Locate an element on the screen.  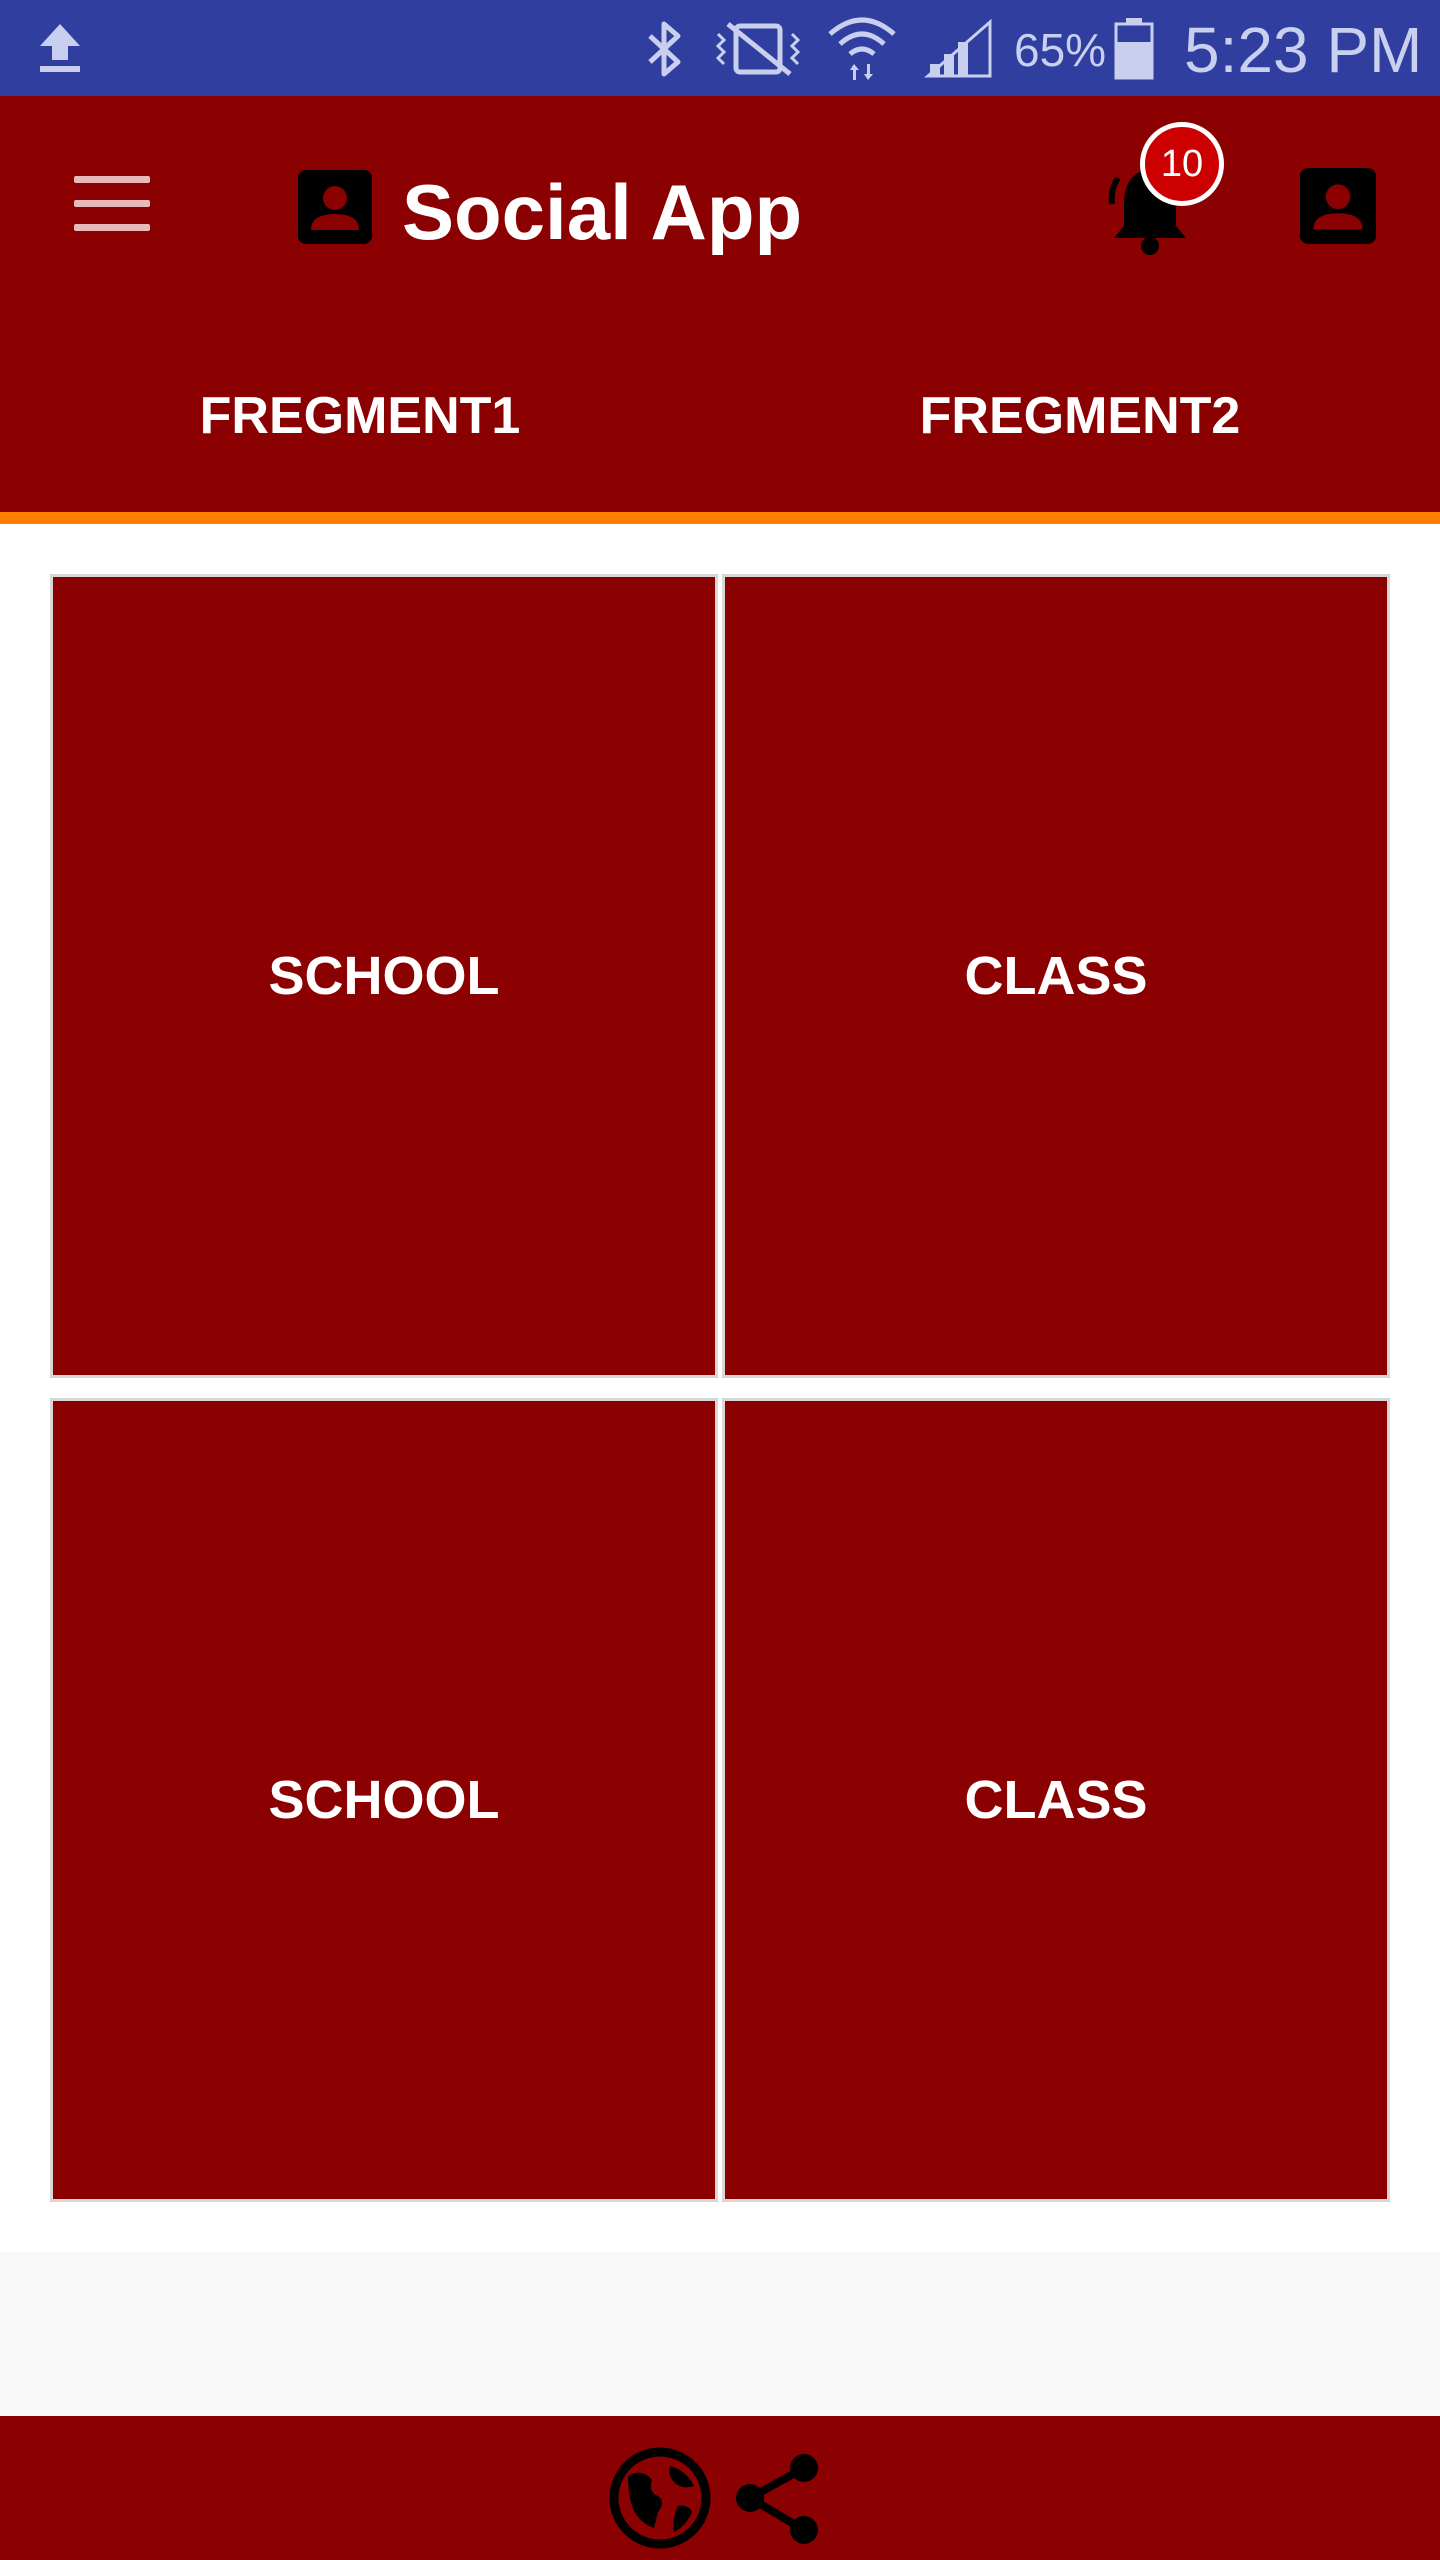
app-title: Social App is located at coordinates (602, 212).